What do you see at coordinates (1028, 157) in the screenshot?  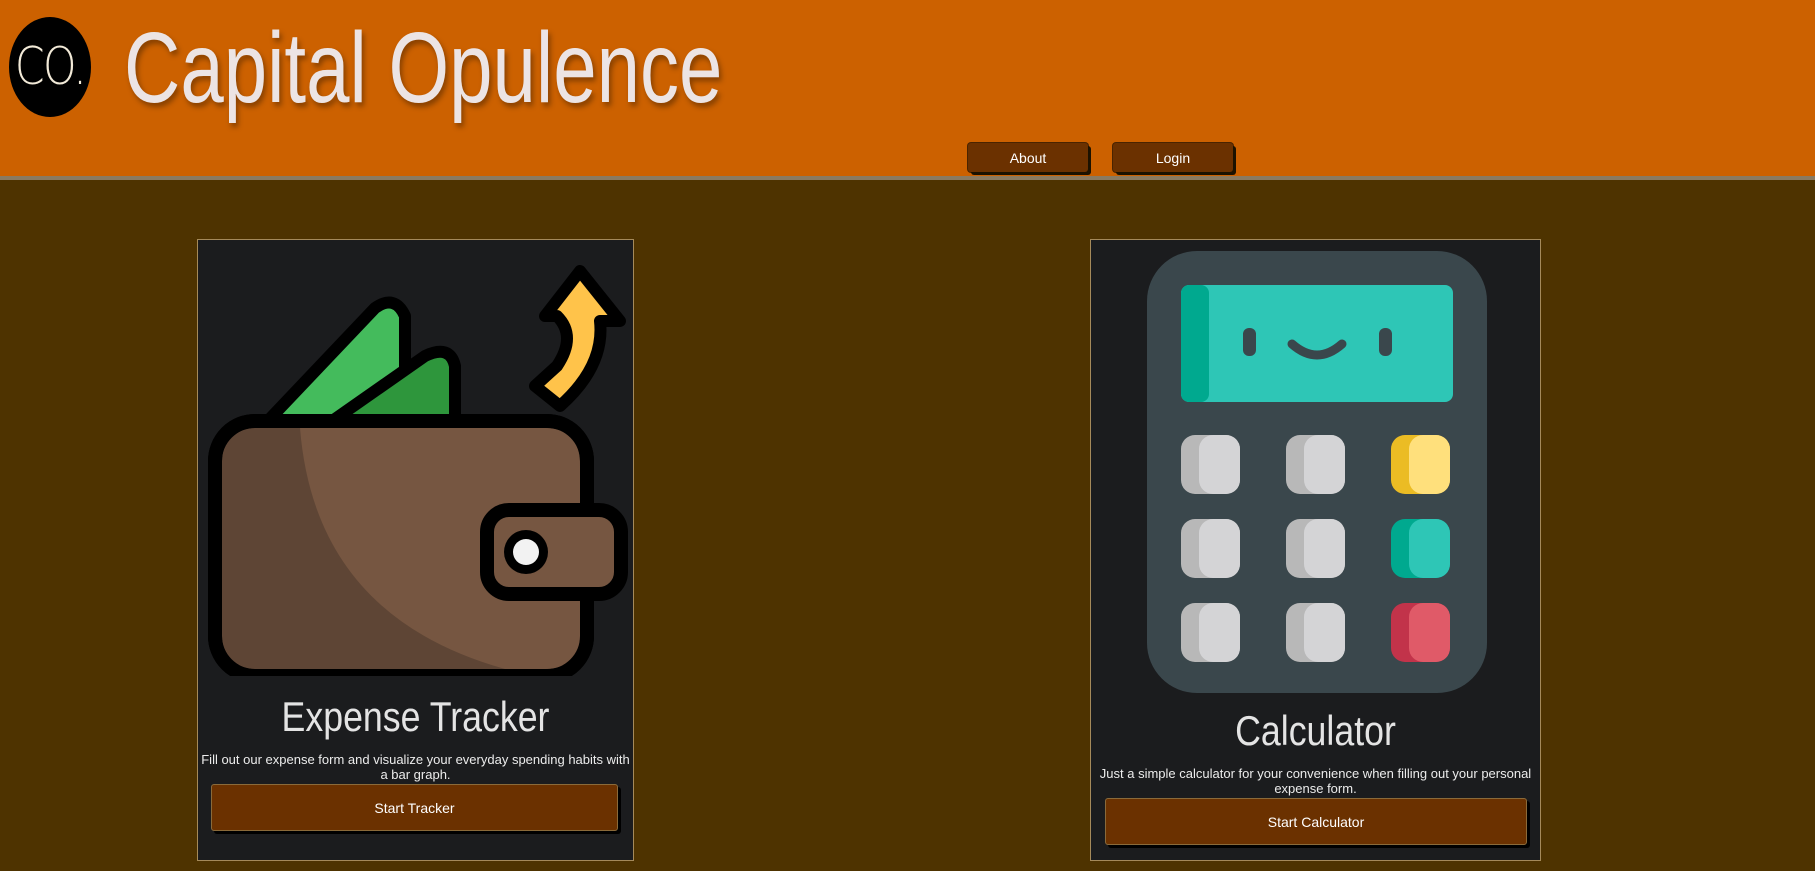 I see `about-button: About` at bounding box center [1028, 157].